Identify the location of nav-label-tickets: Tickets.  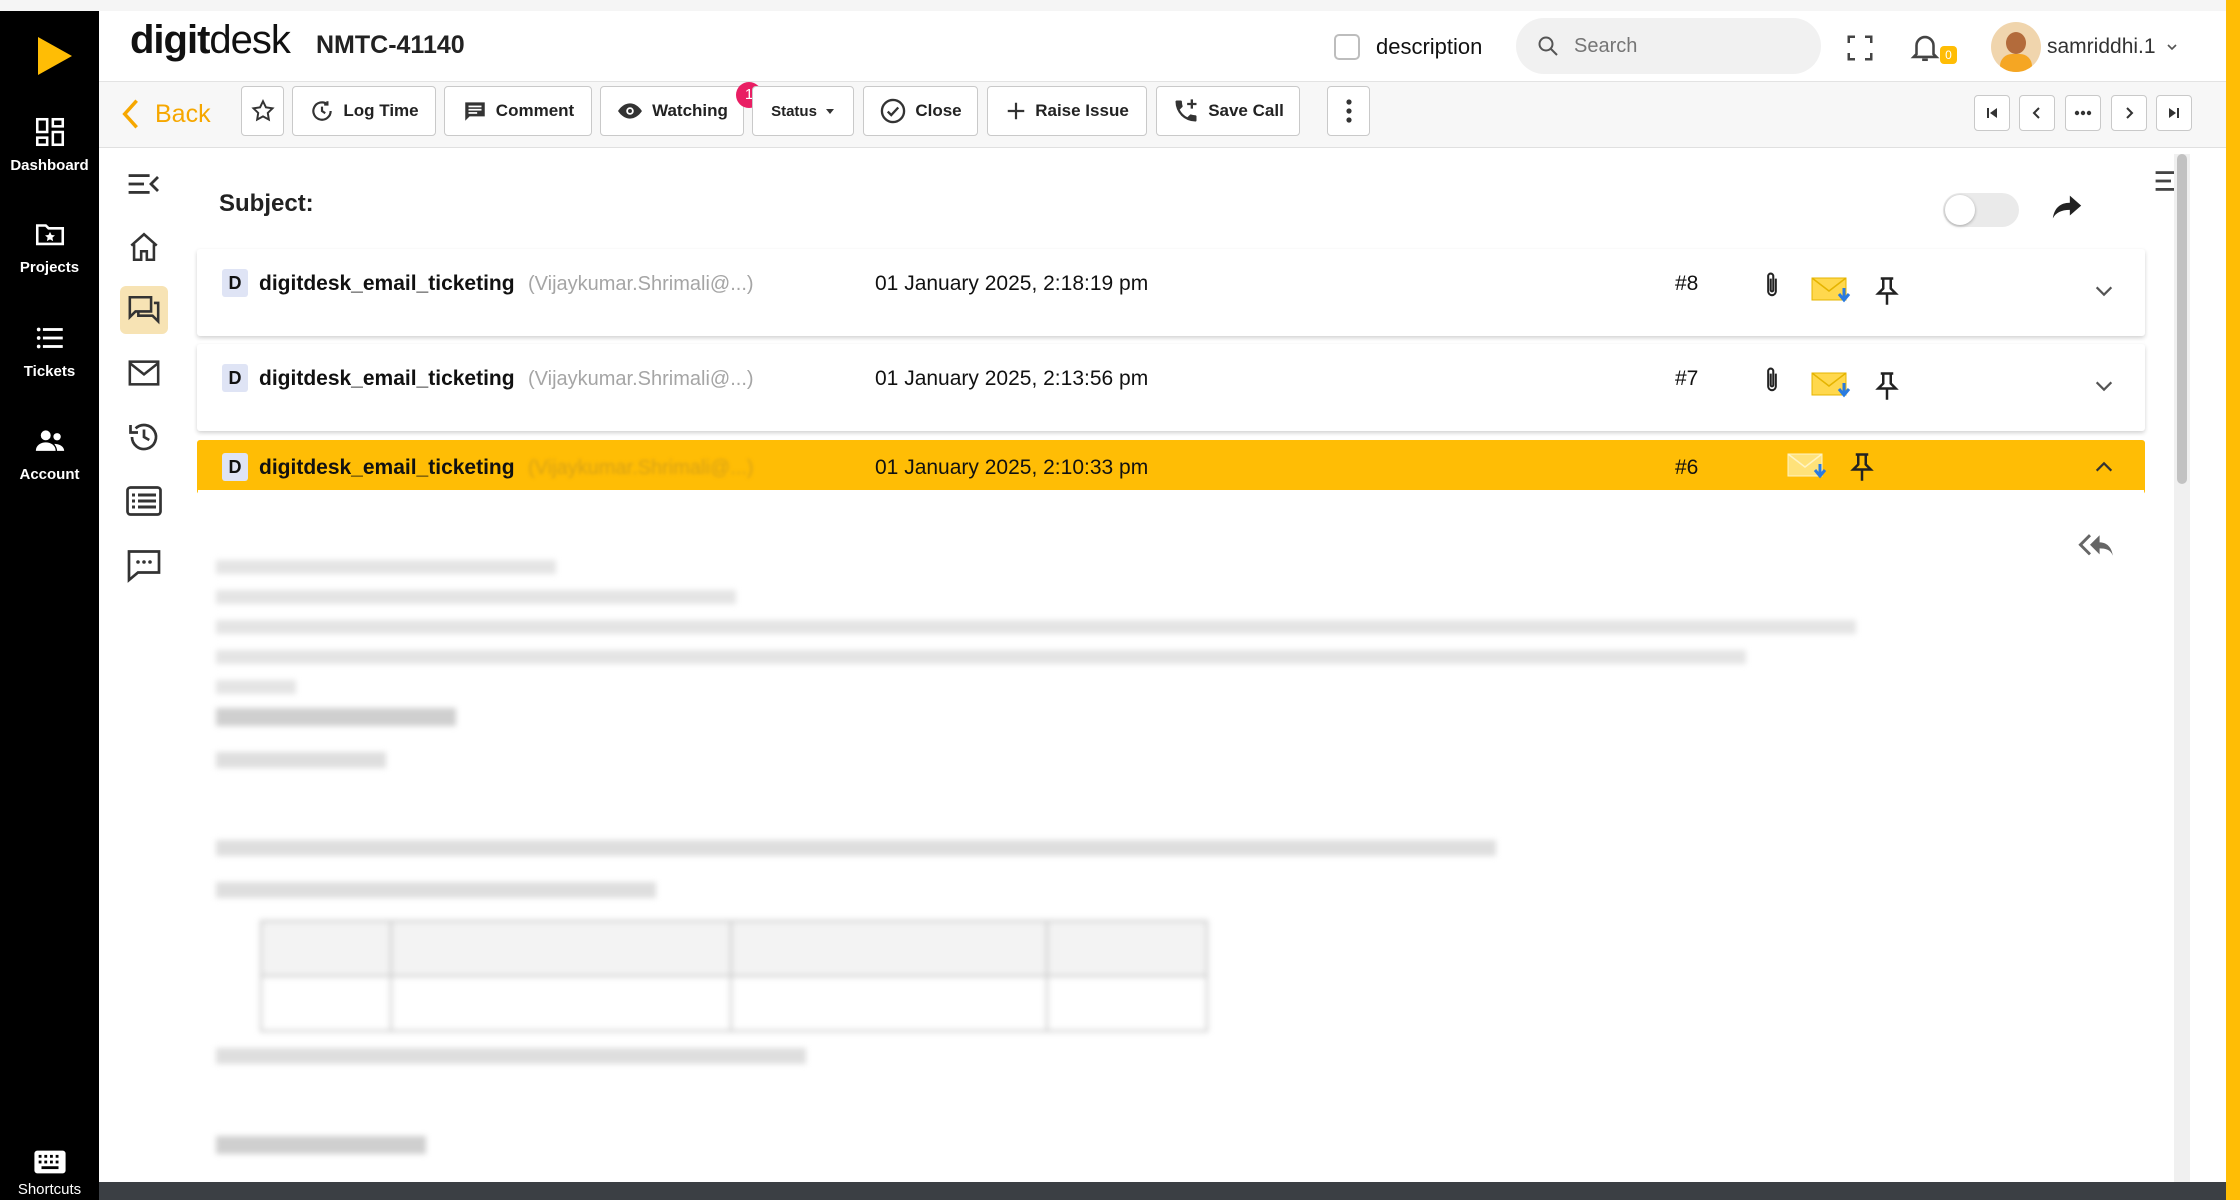
(49, 371).